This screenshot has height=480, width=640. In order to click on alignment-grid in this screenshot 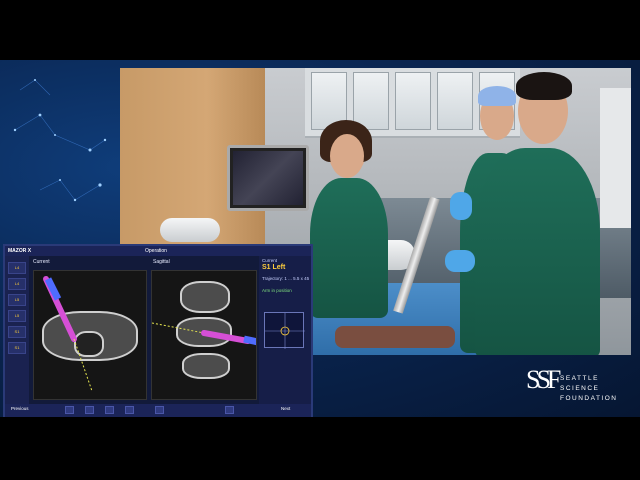, I will do `click(284, 330)`.